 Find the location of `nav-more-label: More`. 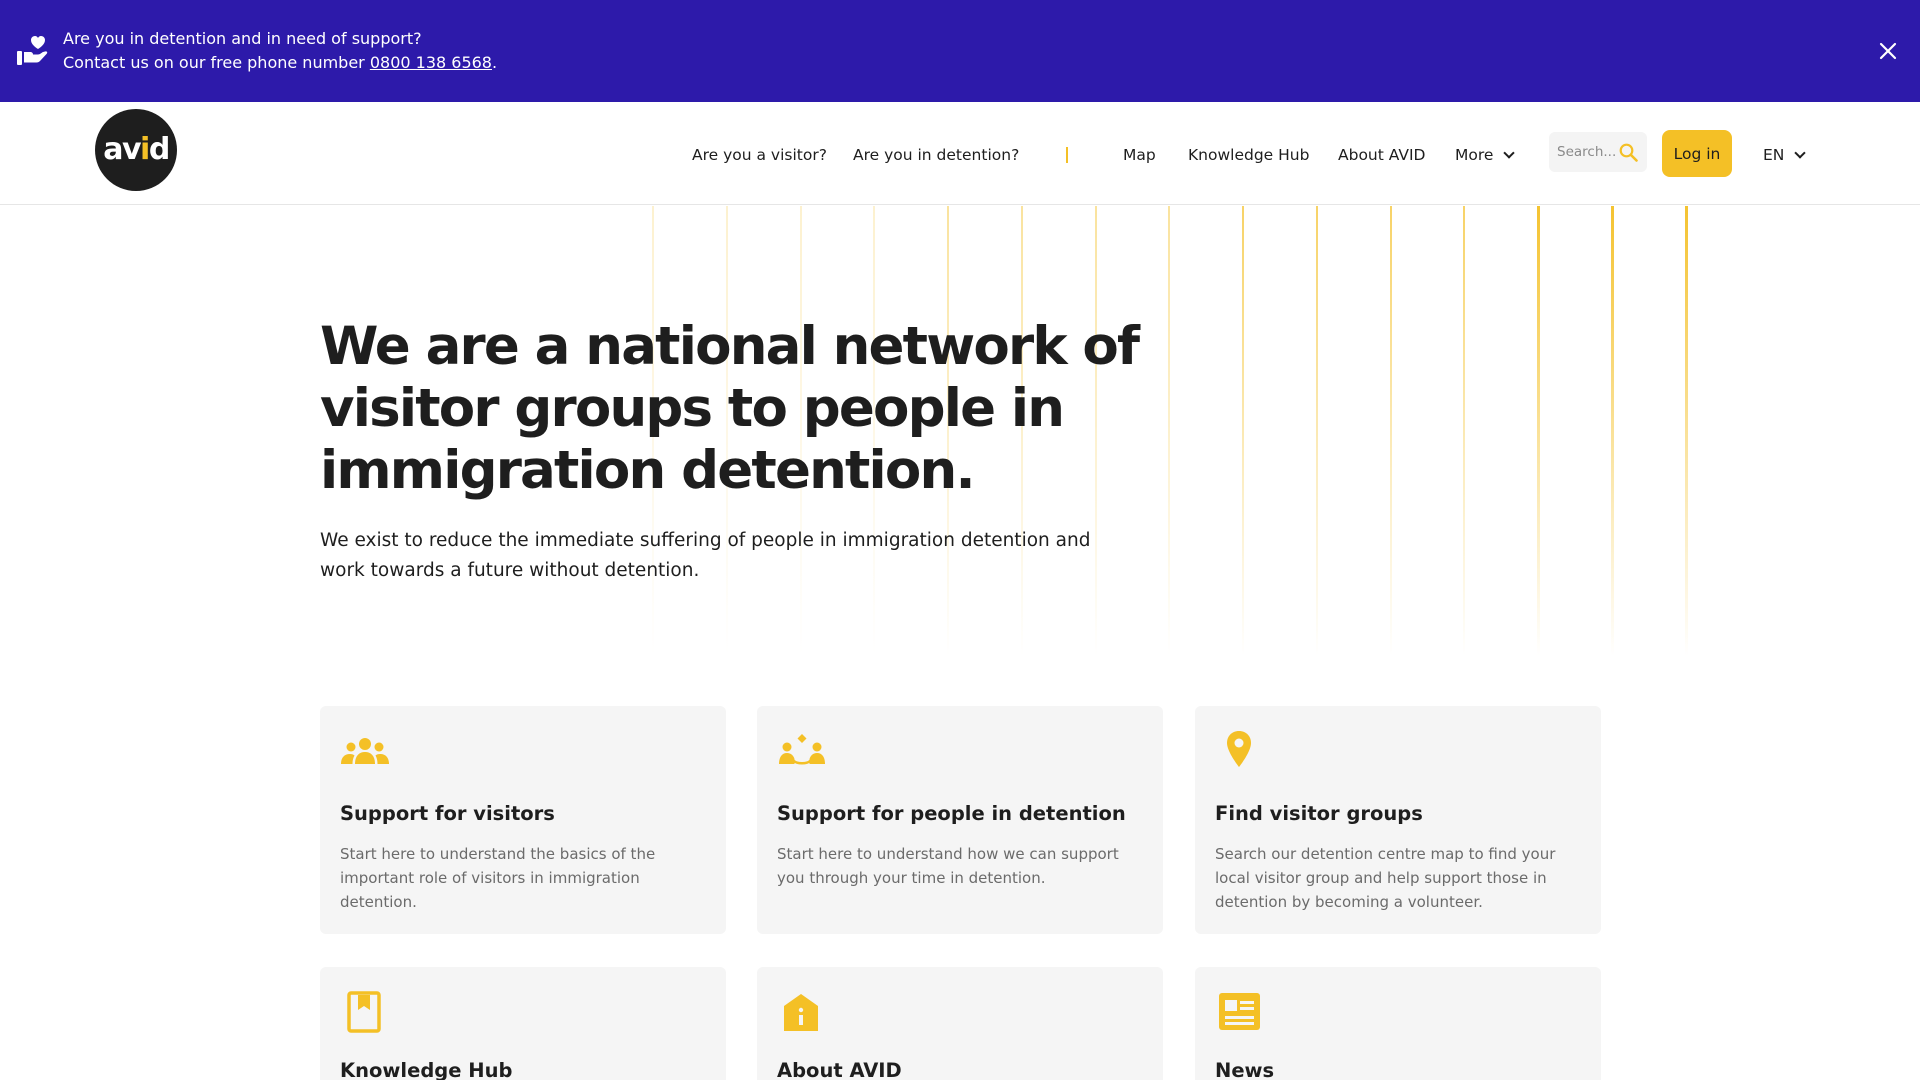

nav-more-label: More is located at coordinates (1474, 155).